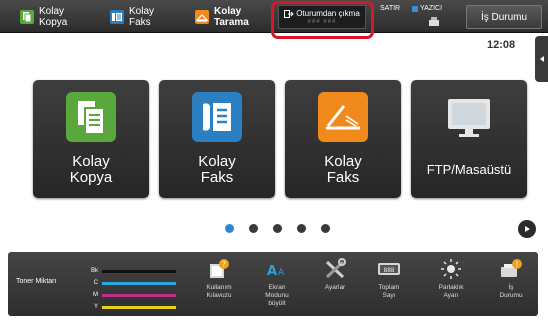 This screenshot has width=548, height=329. I want to click on logout-highlight-frame, so click(322, 20).